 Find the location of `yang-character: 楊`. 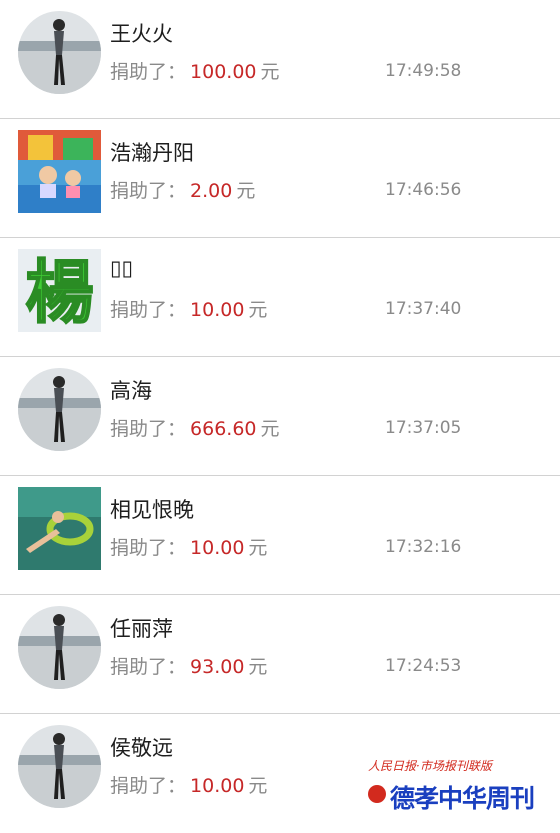

yang-character: 楊 is located at coordinates (59, 293).